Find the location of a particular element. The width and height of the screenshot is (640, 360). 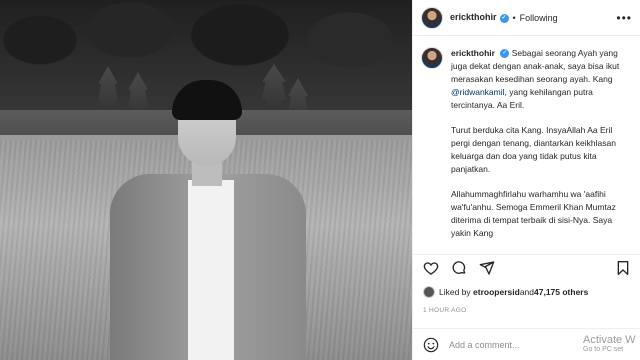

likes-count-link: 47,175 others is located at coordinates (561, 292).